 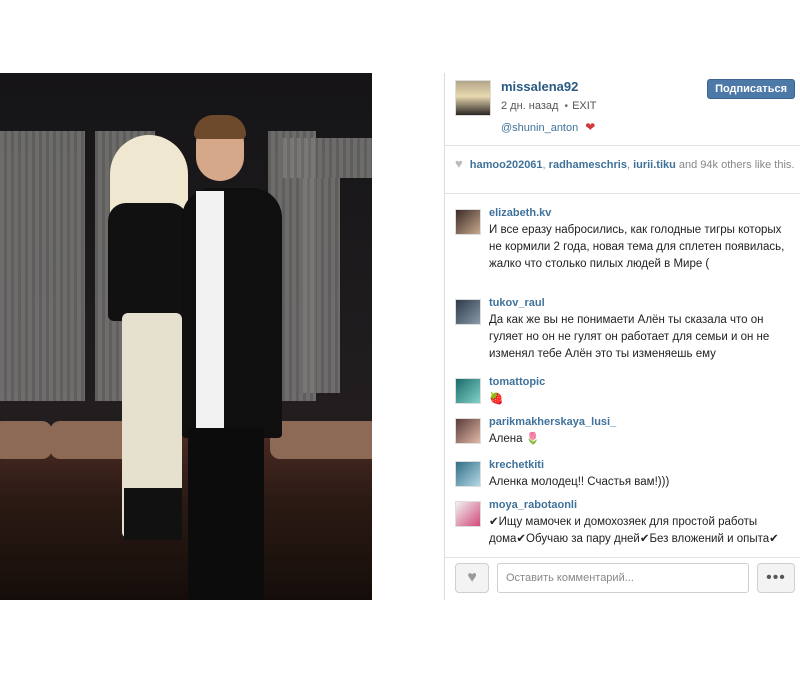 I want to click on woman-top, so click(x=148, y=262).